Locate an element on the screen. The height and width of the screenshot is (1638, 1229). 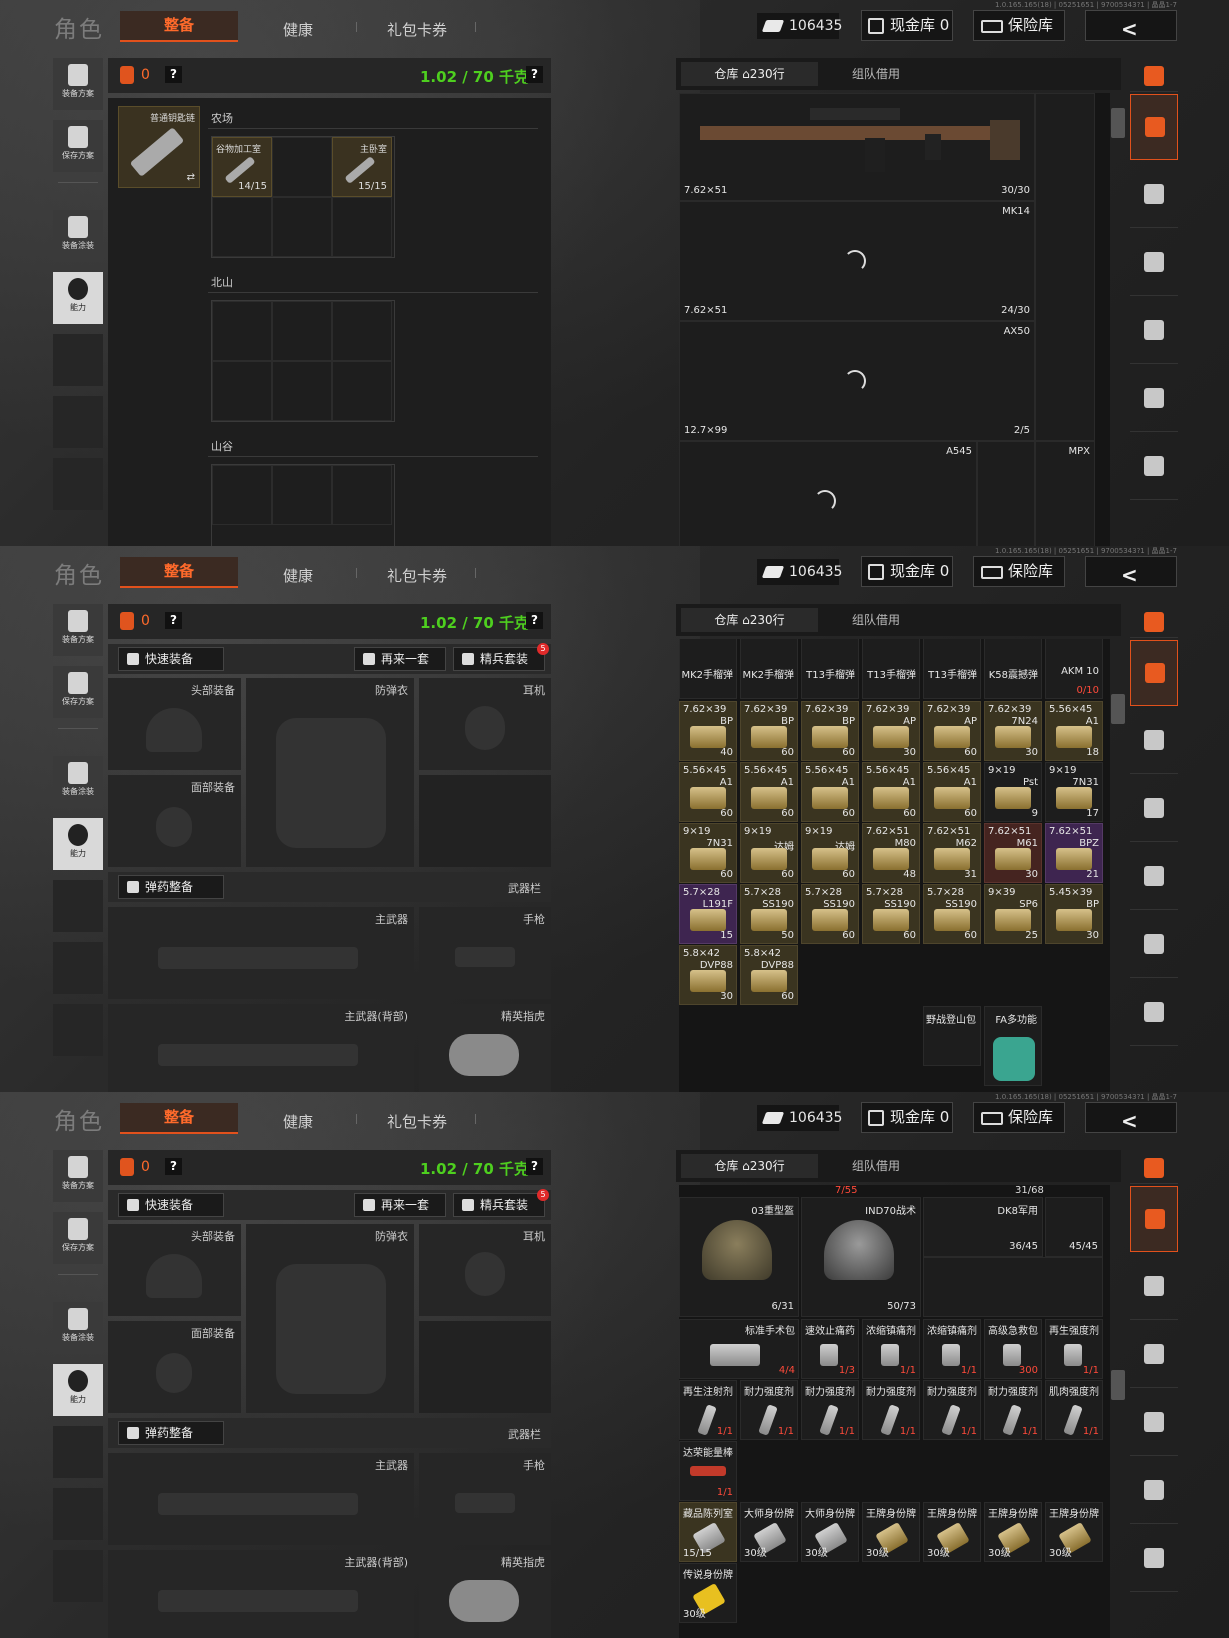
again-button: 再来一套 is located at coordinates (400, 1205).